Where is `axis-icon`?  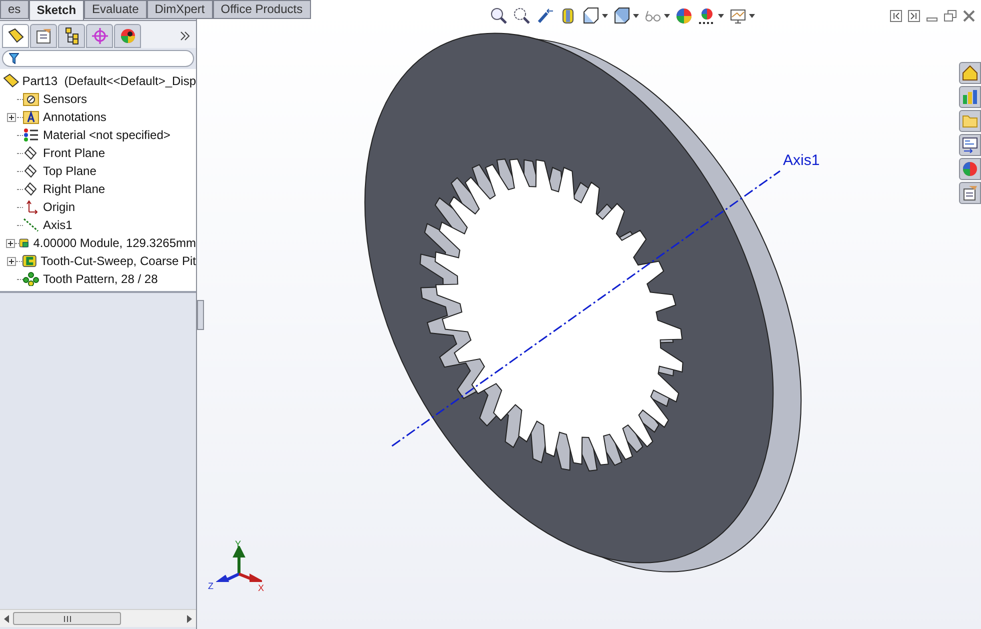 axis-icon is located at coordinates (31, 225).